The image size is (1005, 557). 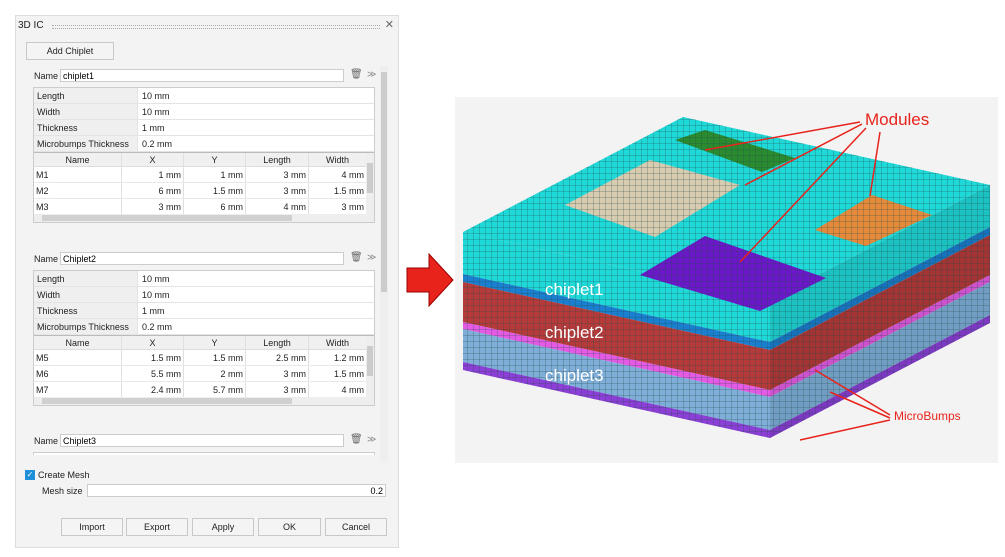 I want to click on table-cell: 1.2 mm, so click(x=338, y=357).